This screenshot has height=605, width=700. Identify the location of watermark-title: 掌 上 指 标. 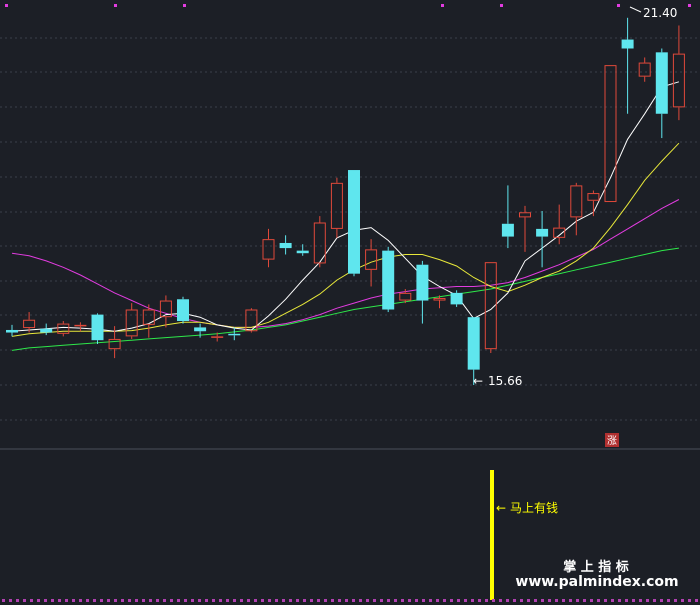
(596, 567).